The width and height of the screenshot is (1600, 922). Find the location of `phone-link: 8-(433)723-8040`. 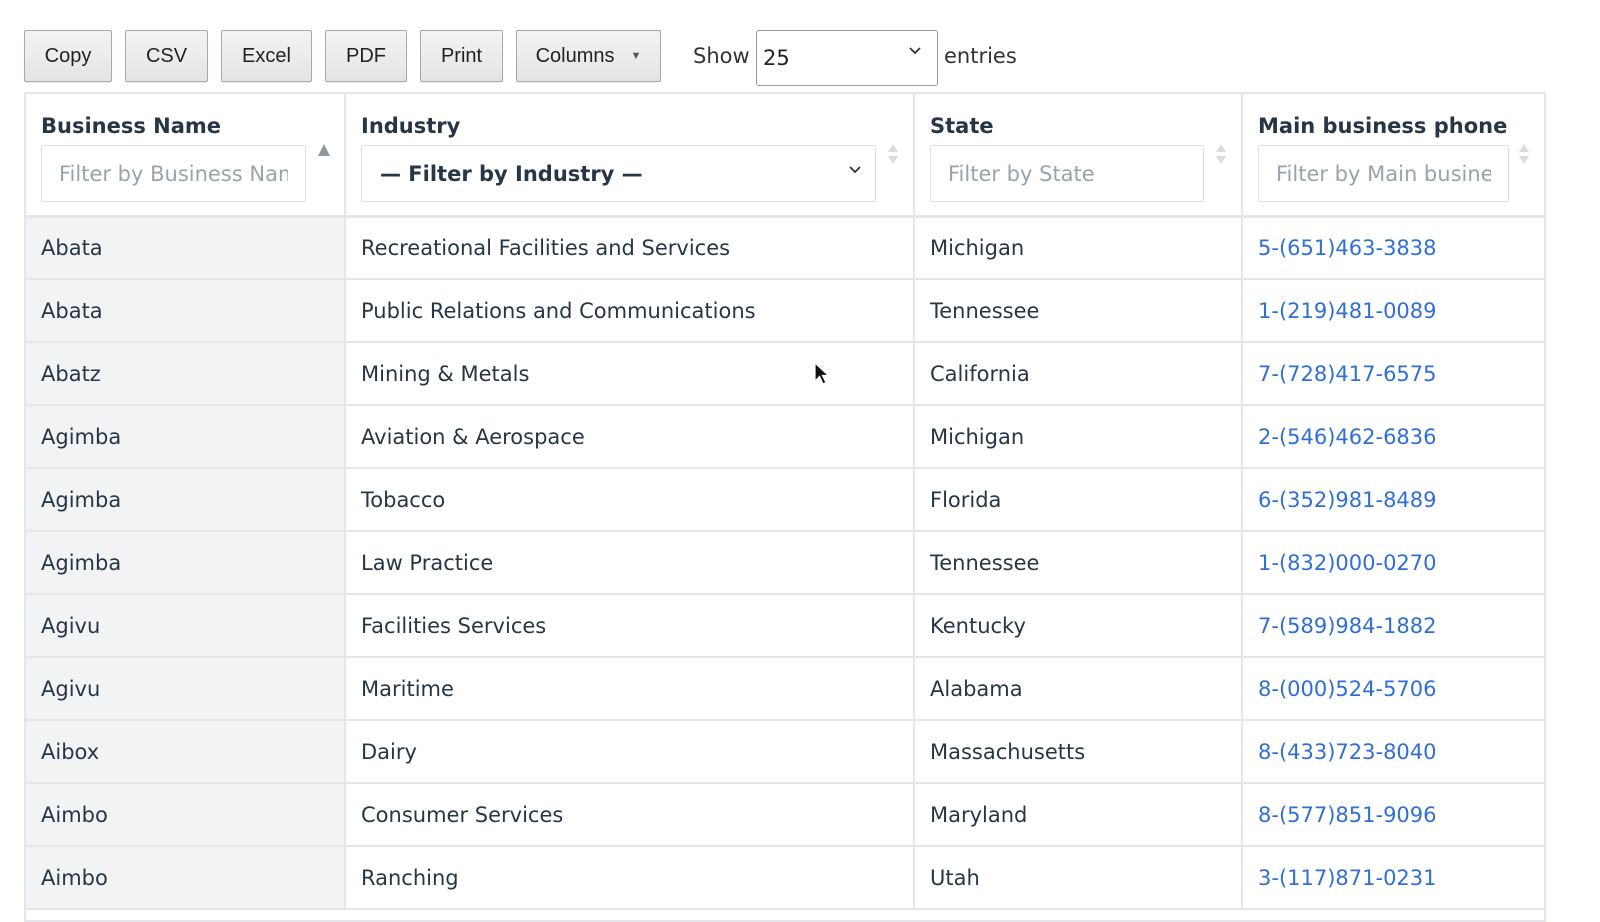

phone-link: 8-(433)723-8040 is located at coordinates (1393, 752).